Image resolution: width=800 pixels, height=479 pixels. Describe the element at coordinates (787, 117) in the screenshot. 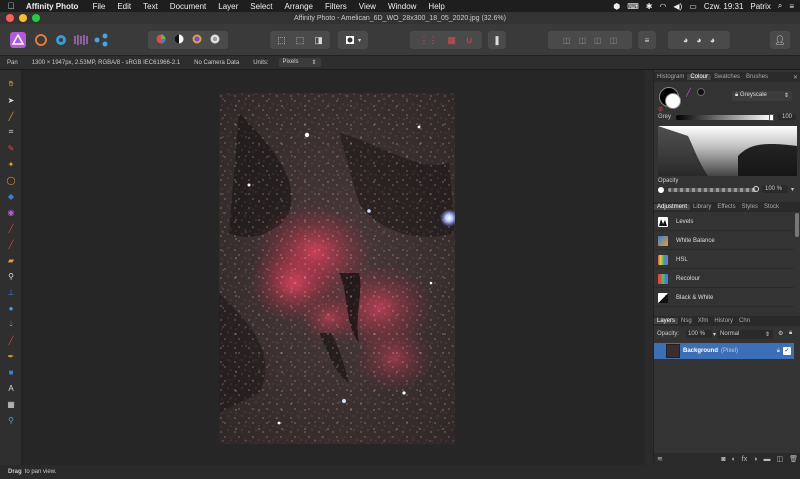

I see `grey-value: 100` at that location.